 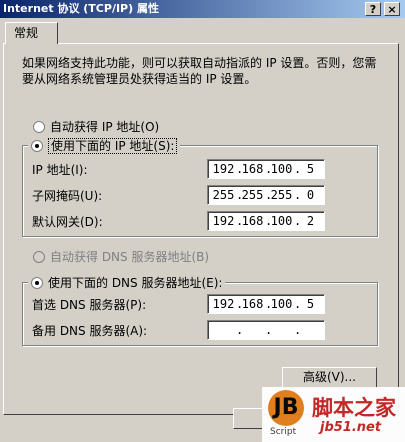 What do you see at coordinates (283, 432) in the screenshot?
I see `watermark-script: Script` at bounding box center [283, 432].